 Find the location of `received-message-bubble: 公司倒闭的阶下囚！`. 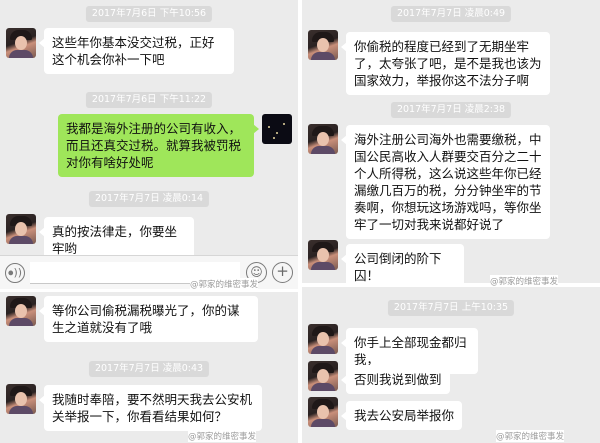

received-message-bubble: 公司倒闭的阶下囚！ is located at coordinates (402, 263).